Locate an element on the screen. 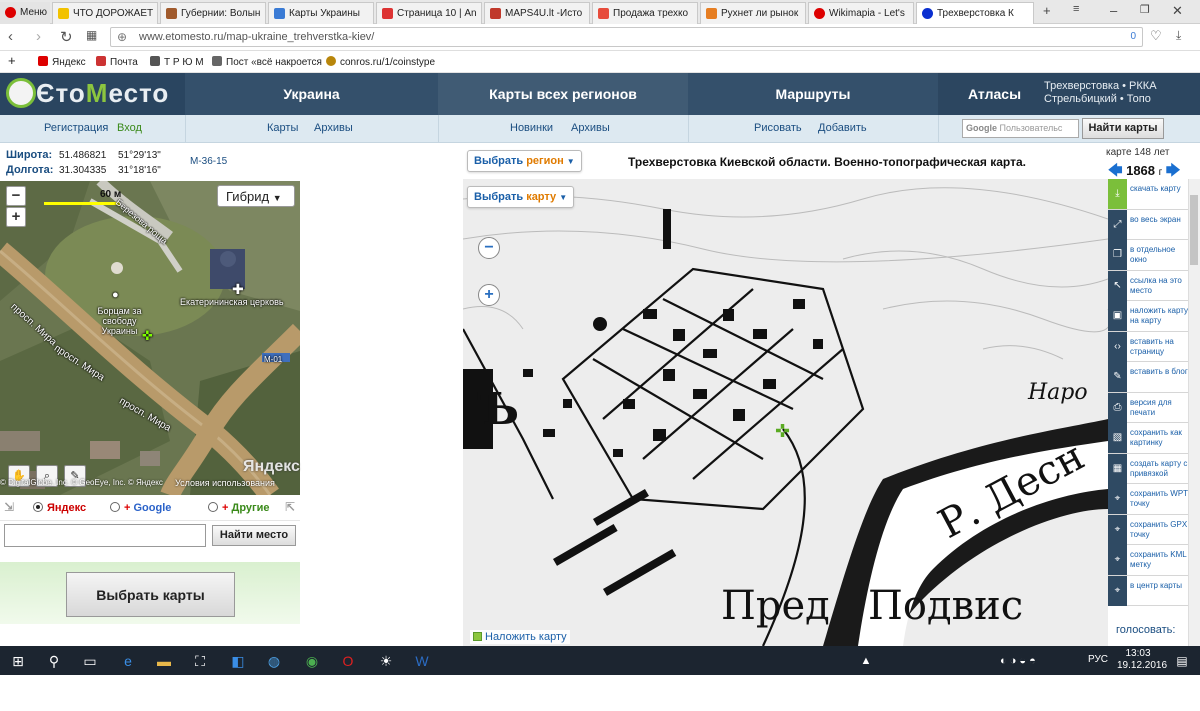  action-12: ⌖ сохранить KML метку is located at coordinates (1148, 560).